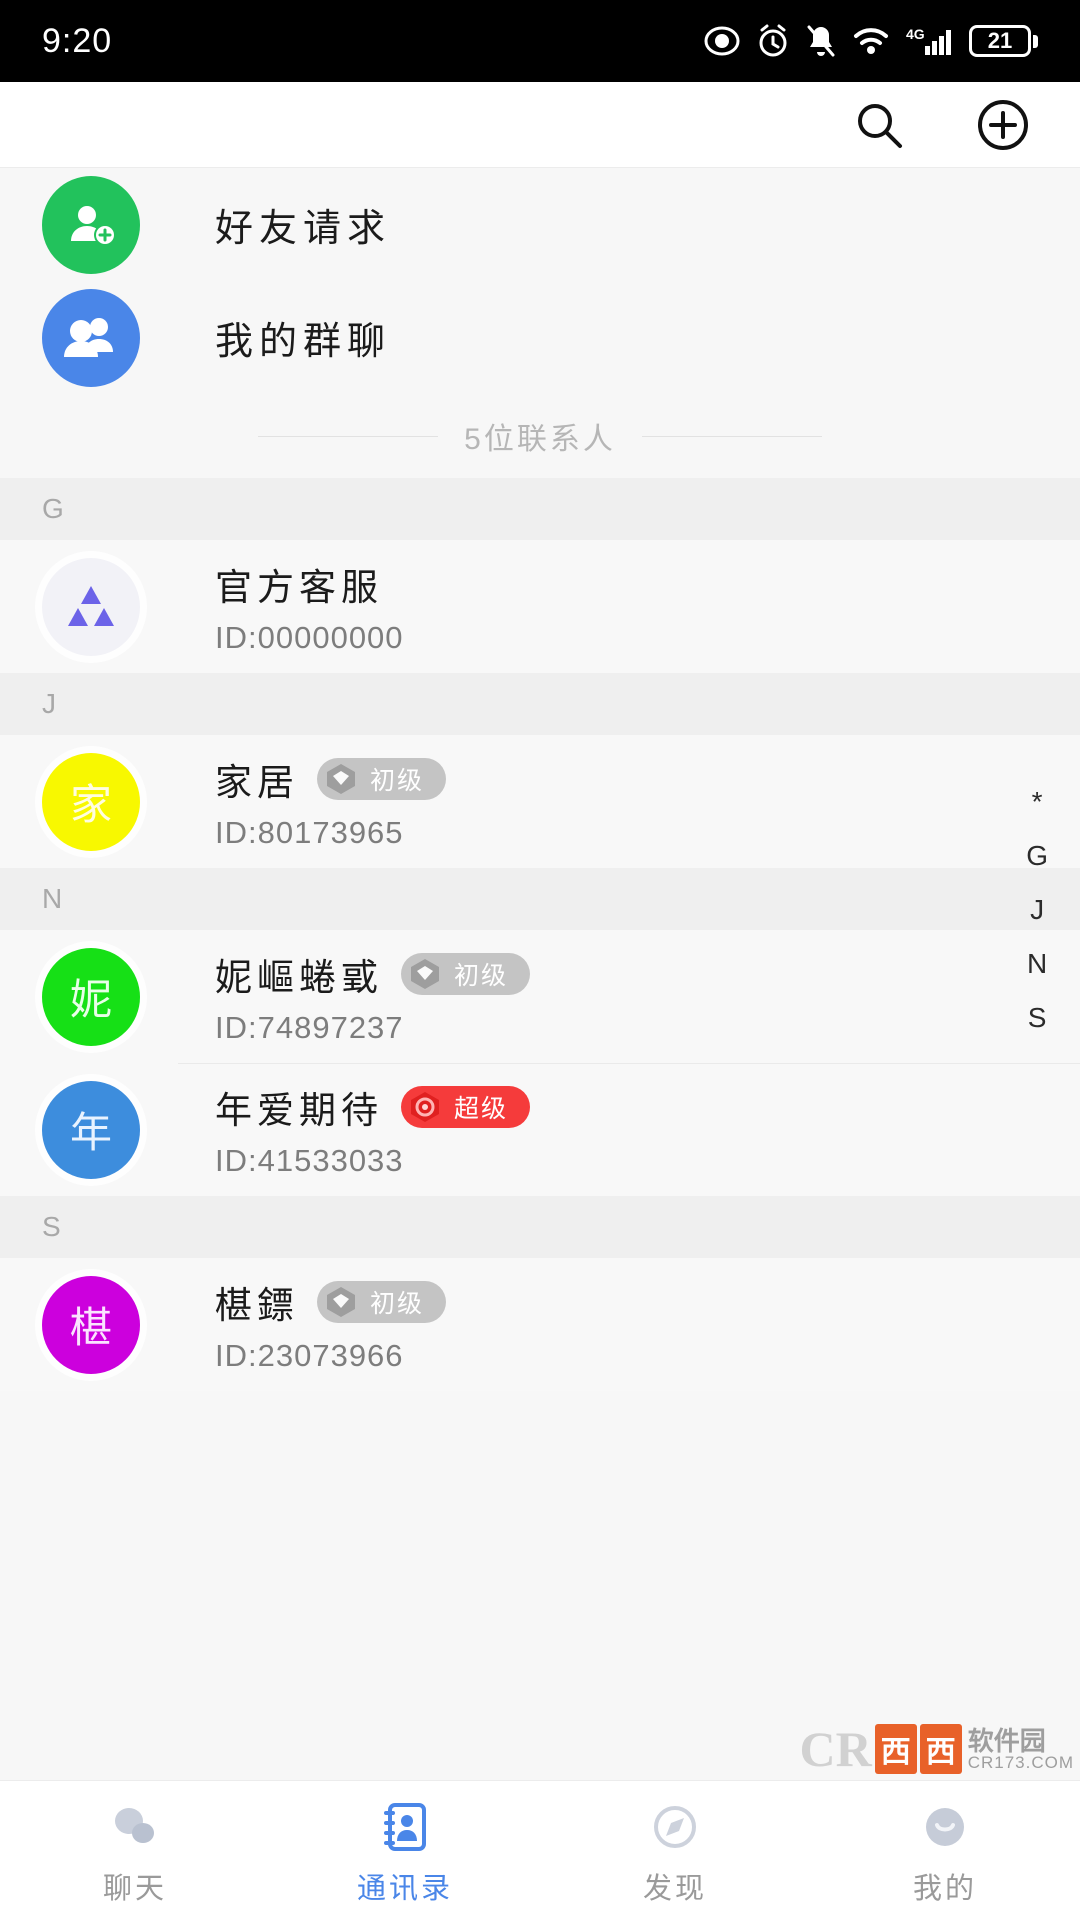  I want to click on profile-icon, so click(945, 1827).